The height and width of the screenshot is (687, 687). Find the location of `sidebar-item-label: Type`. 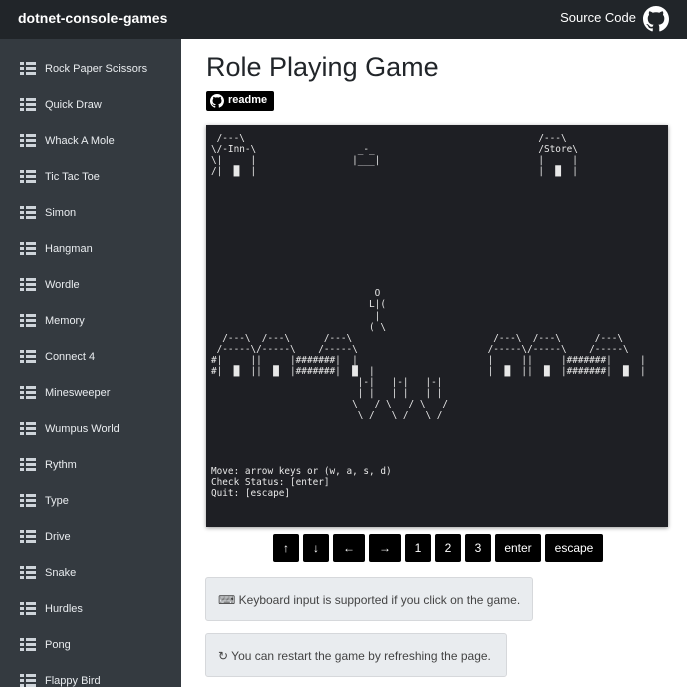

sidebar-item-label: Type is located at coordinates (57, 501).